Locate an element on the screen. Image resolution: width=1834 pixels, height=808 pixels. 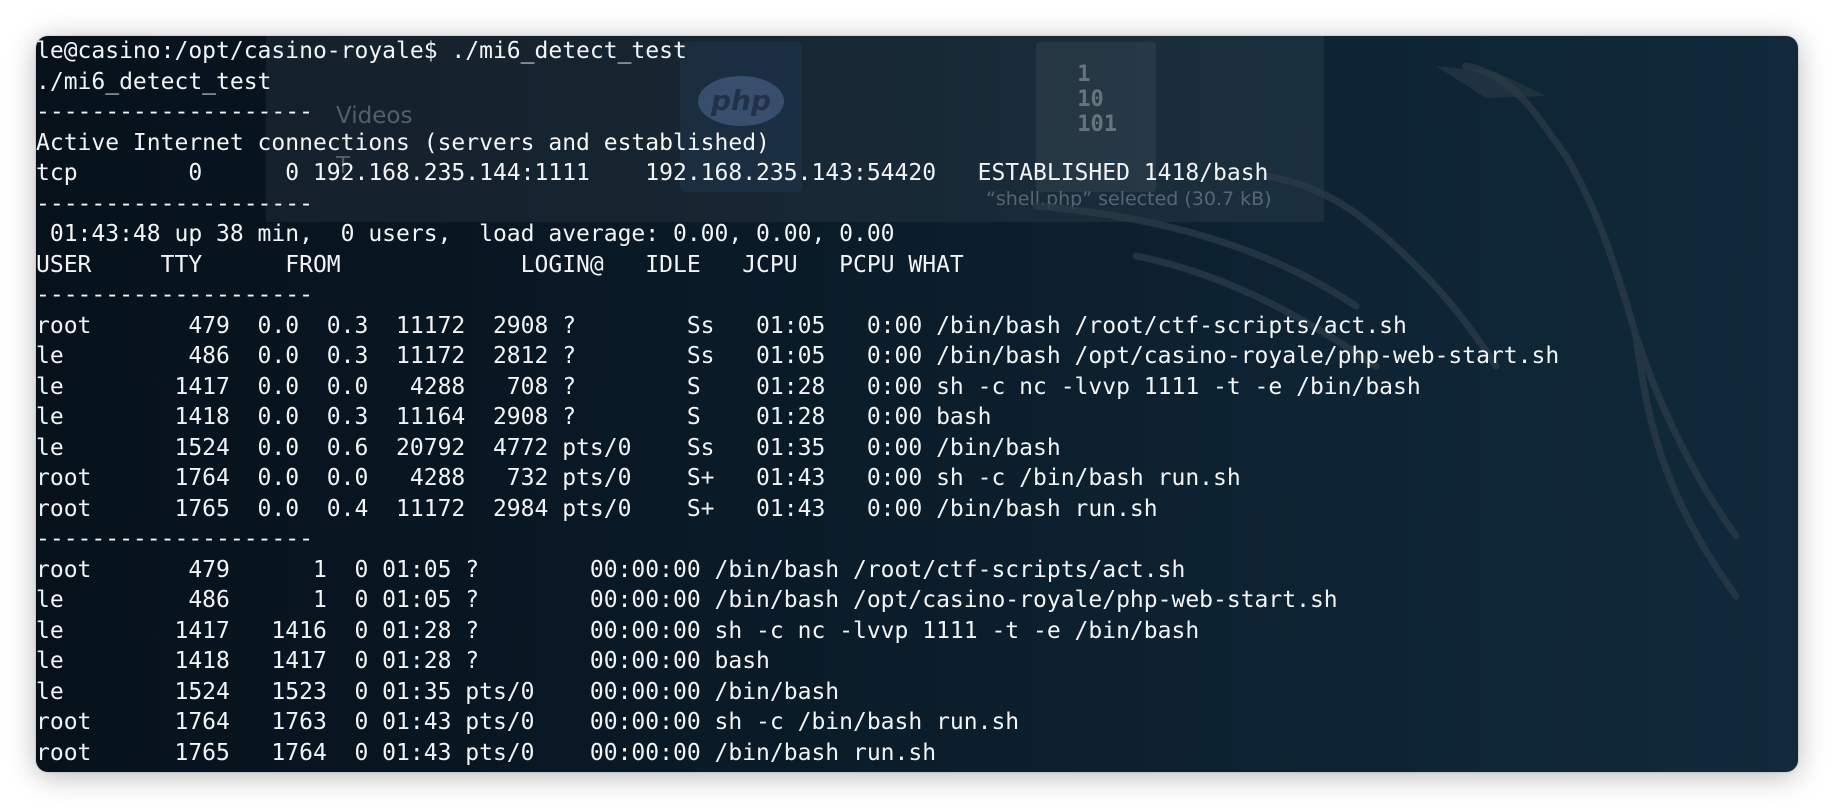
terminal-line: USER TTY FROM LOGIN@ IDLE JCPU PCPU WHAT is located at coordinates (500, 264).